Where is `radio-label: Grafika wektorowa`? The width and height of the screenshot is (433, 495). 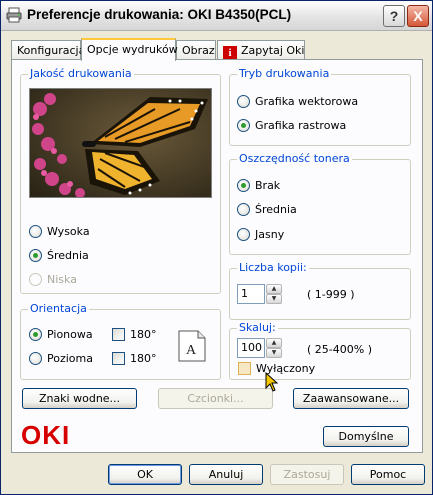
radio-label: Grafika wektorowa is located at coordinates (307, 101).